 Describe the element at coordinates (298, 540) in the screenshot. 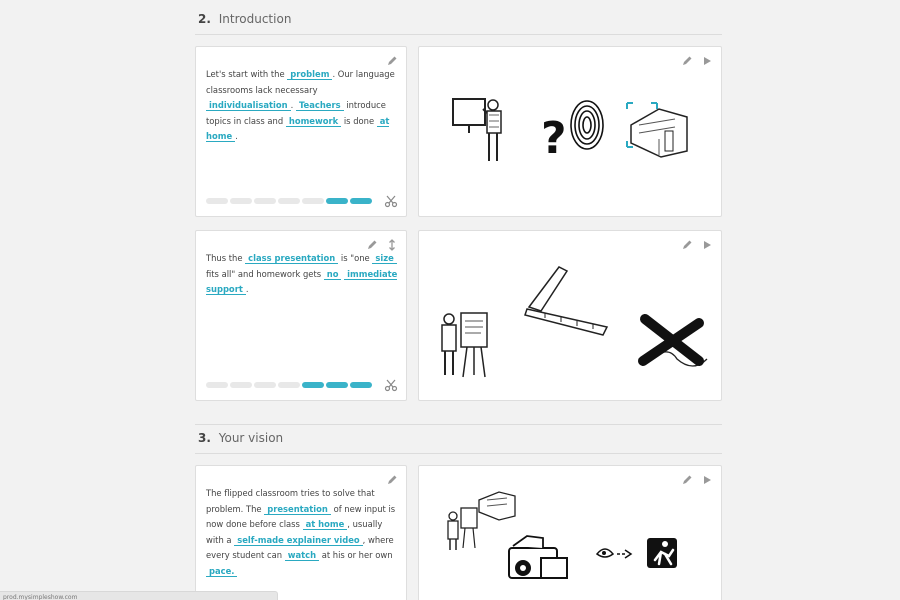

I see `keyword-blank: self-made explainer video` at that location.